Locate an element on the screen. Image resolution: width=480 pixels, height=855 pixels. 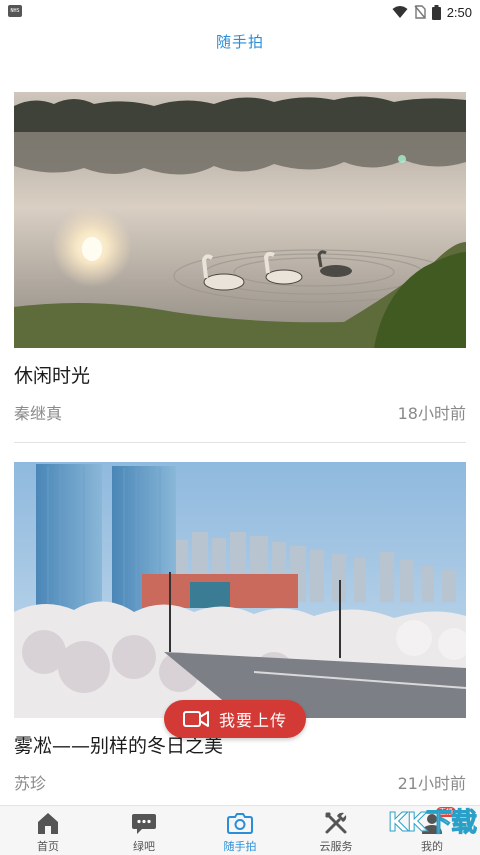
camera-icon is located at coordinates (240, 823).